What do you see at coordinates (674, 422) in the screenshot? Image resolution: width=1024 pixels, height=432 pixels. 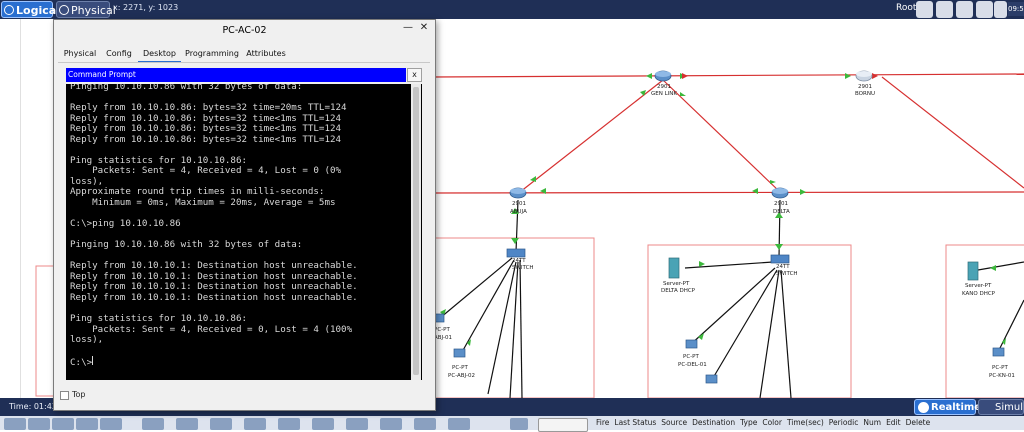 I see `event-col: Source` at bounding box center [674, 422].